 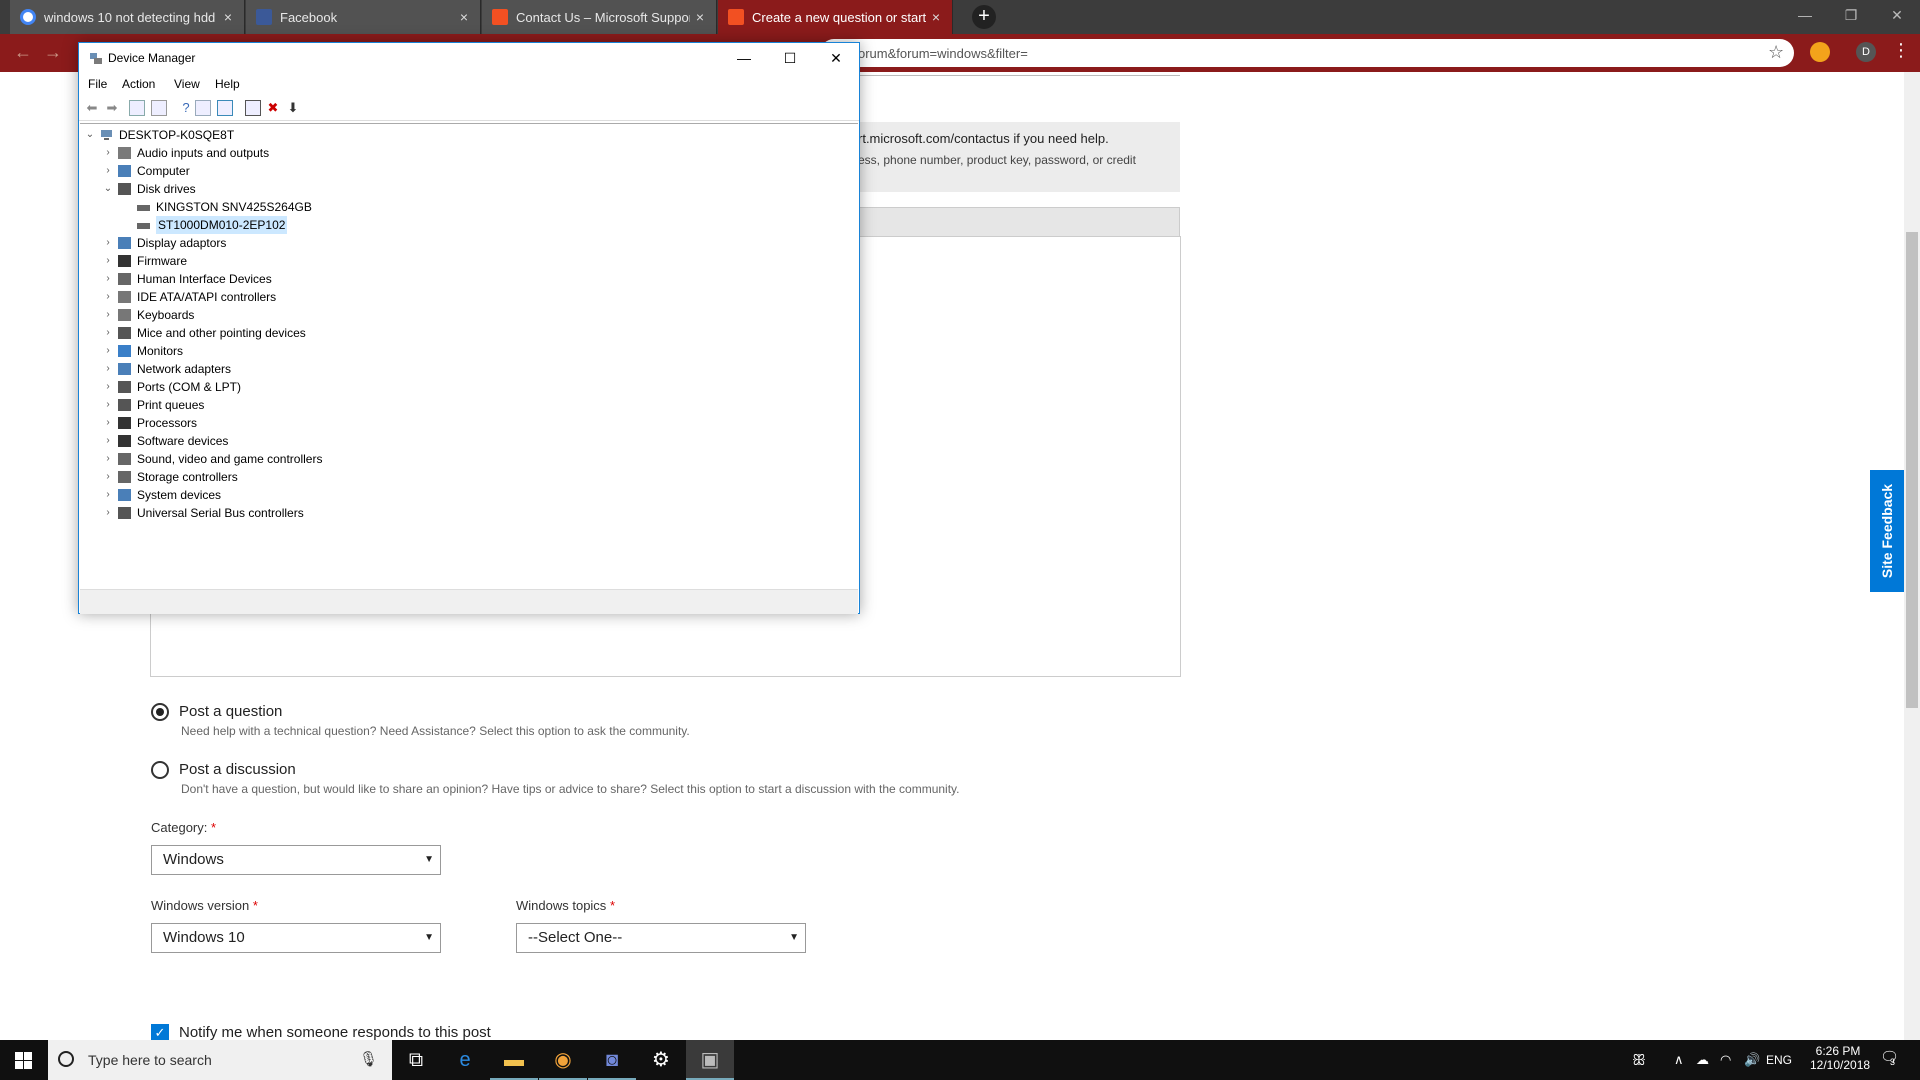 What do you see at coordinates (207, 297) in the screenshot?
I see `tree-category-label: IDE ATA/ATAPI controllers` at bounding box center [207, 297].